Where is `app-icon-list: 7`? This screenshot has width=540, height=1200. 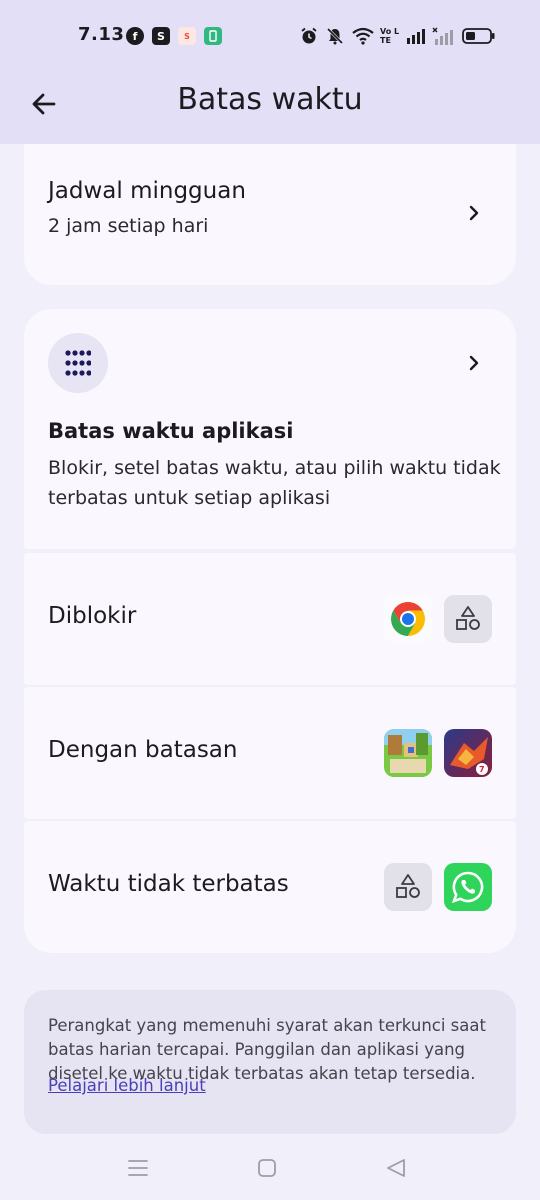
app-icon-list: 7 is located at coordinates (438, 753).